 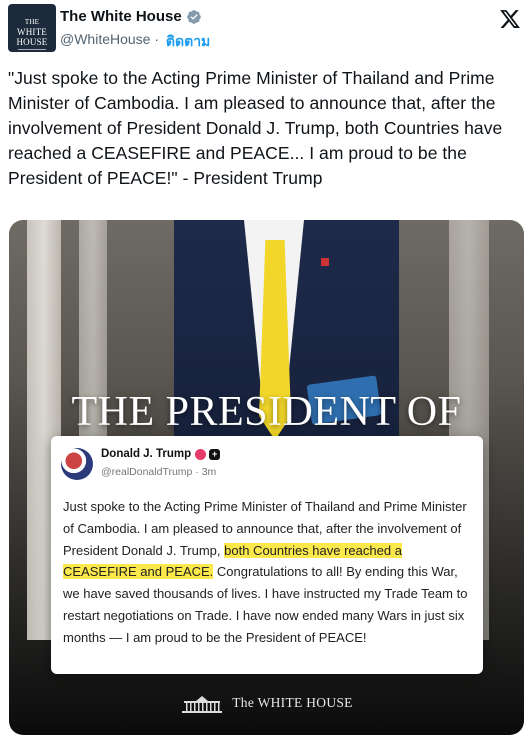 What do you see at coordinates (121, 16) in the screenshot?
I see `account-name: The White House` at bounding box center [121, 16].